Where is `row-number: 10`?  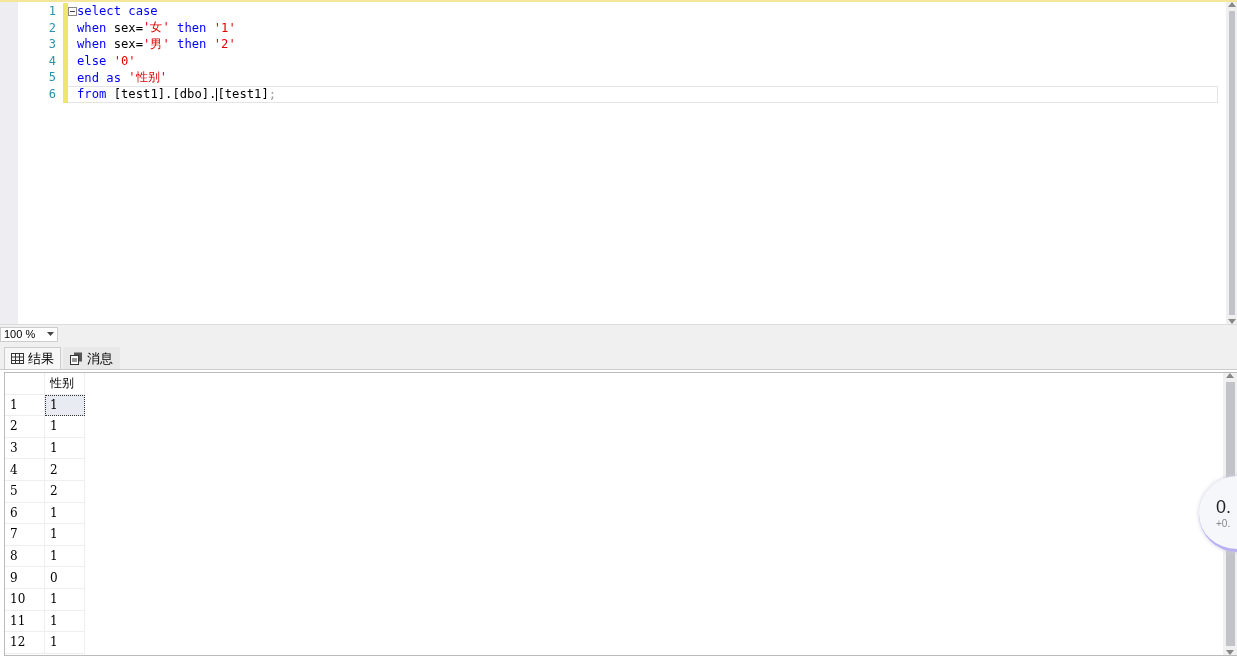 row-number: 10 is located at coordinates (25, 599).